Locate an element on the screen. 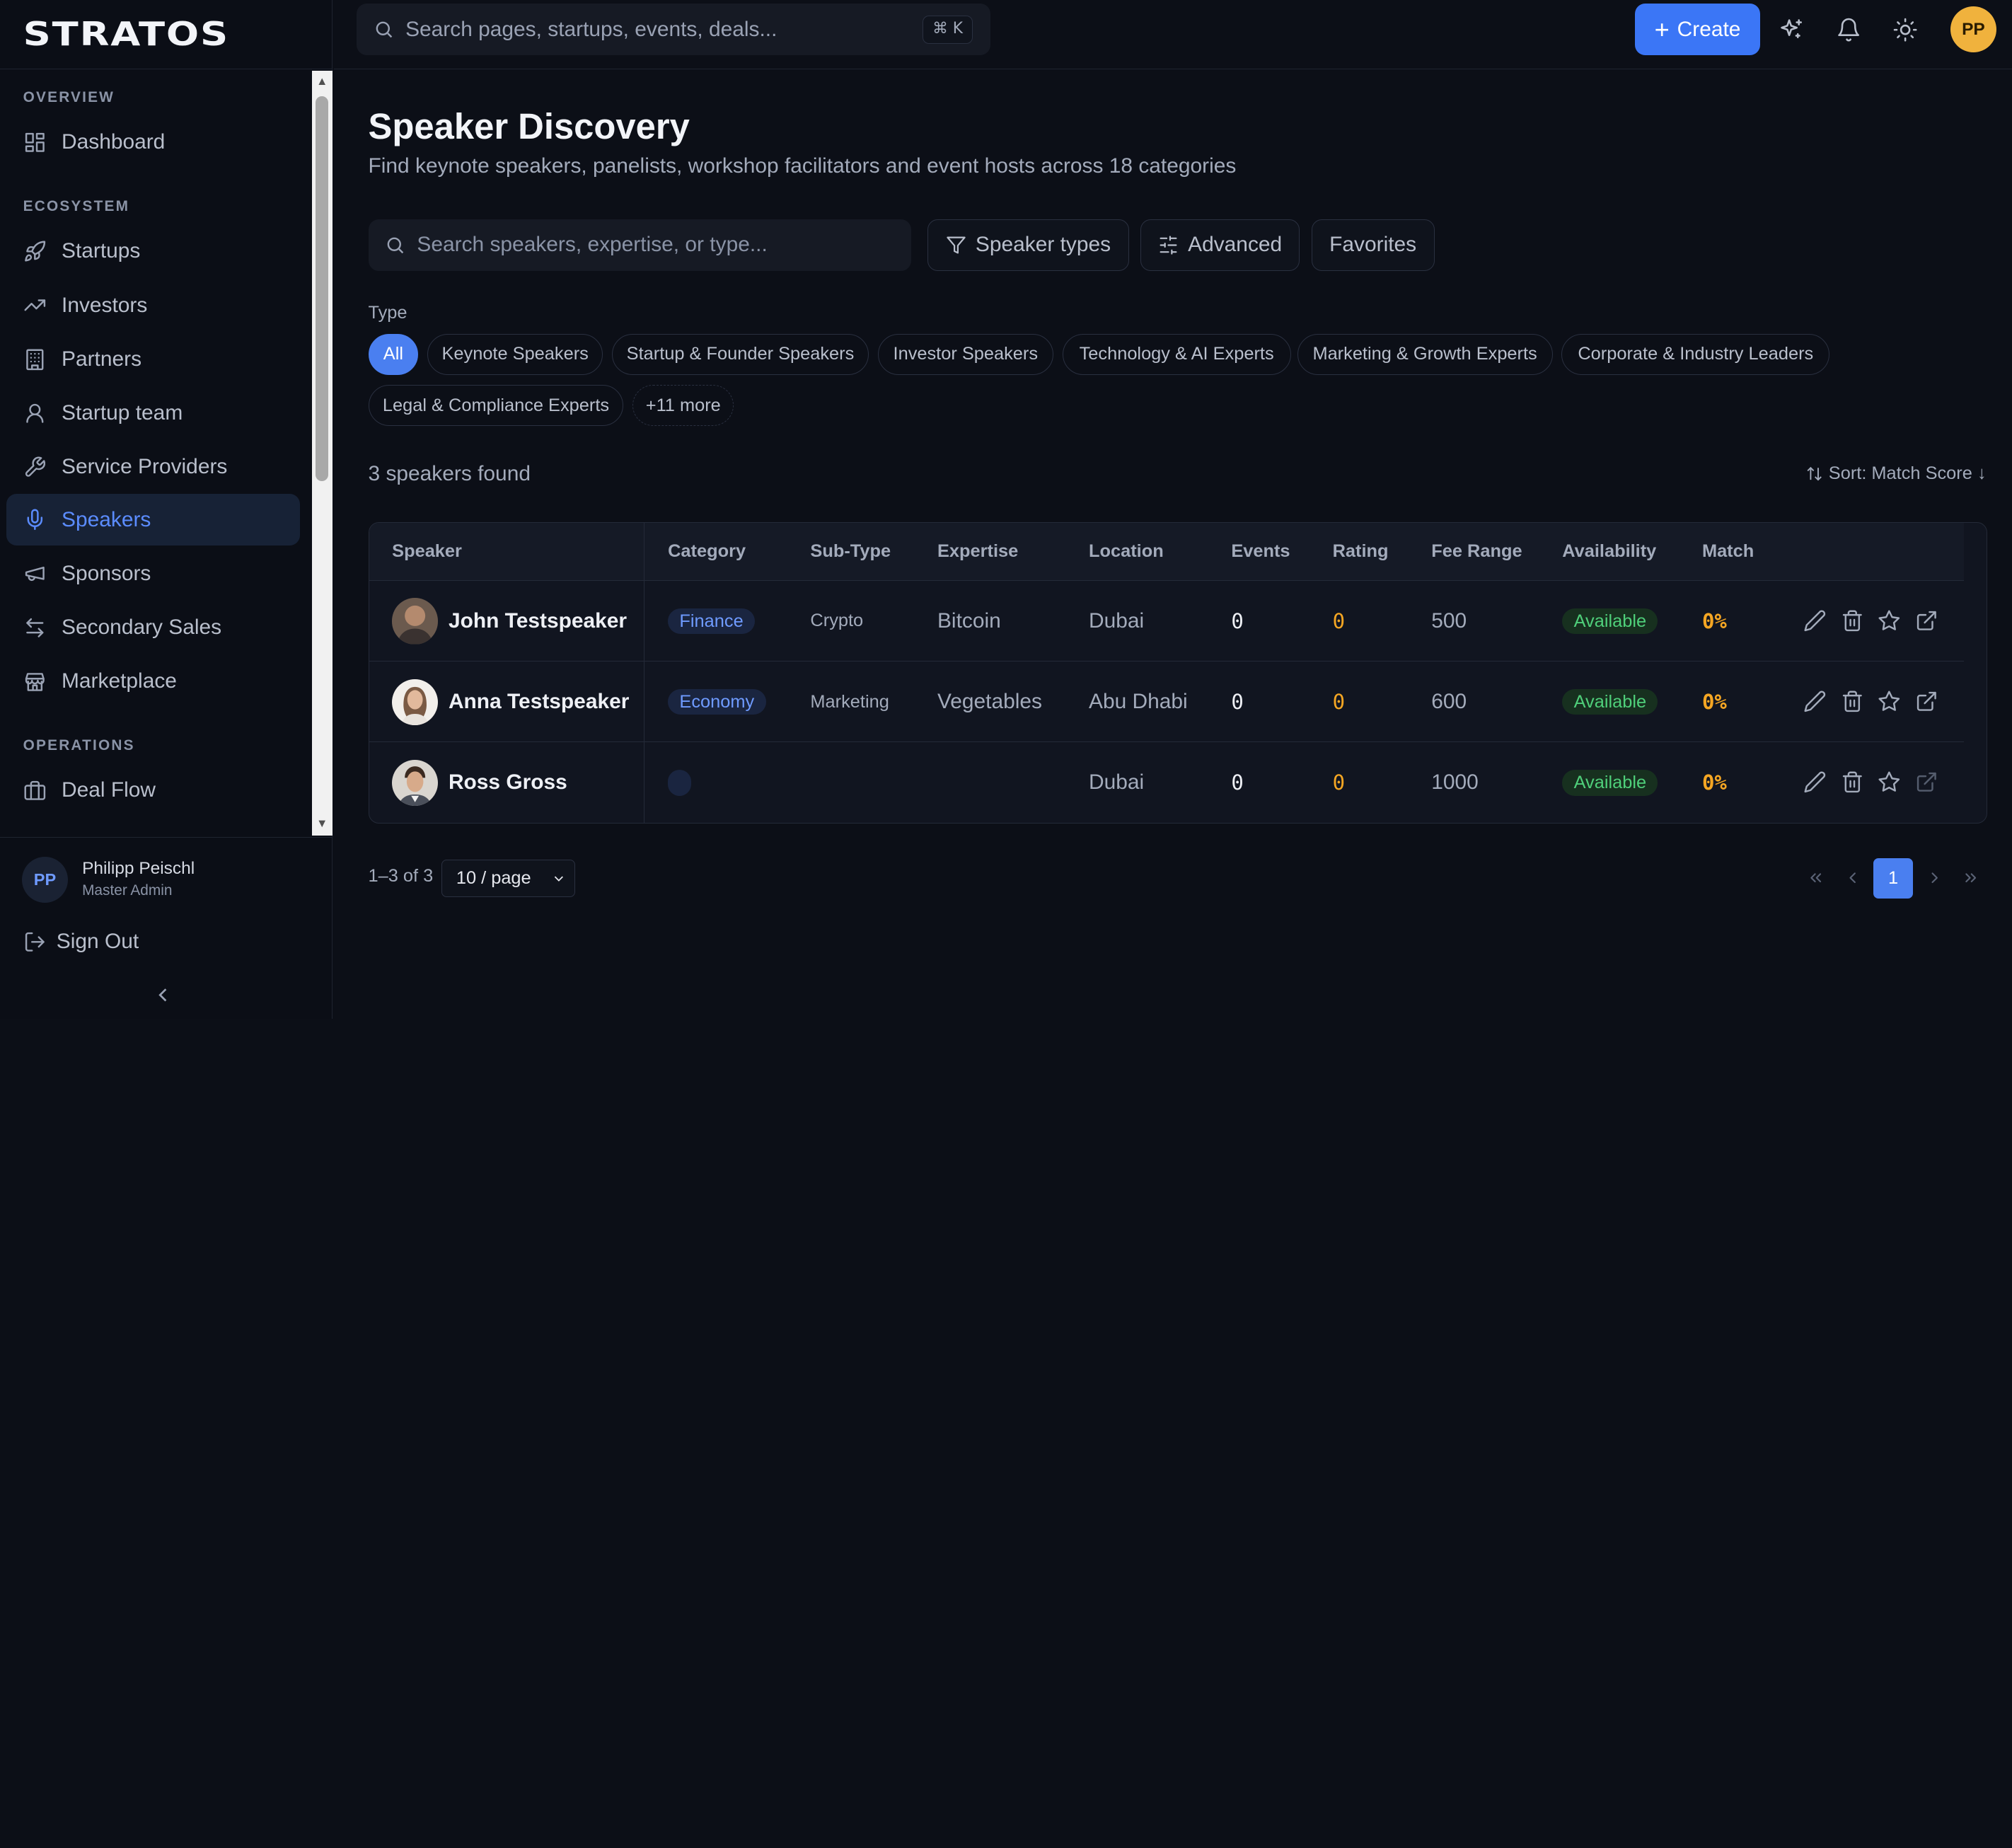  global-search-input is located at coordinates (662, 30).